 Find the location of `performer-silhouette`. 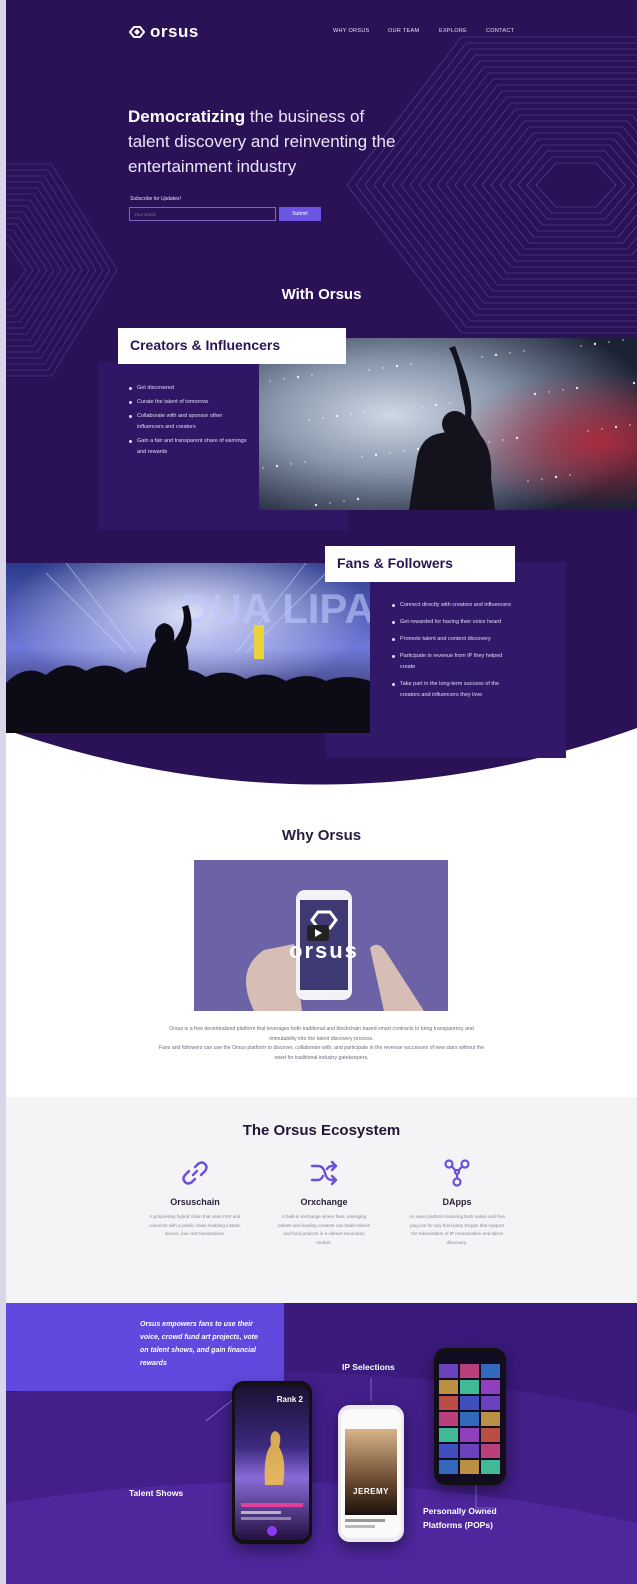

performer-silhouette is located at coordinates (272, 1483).